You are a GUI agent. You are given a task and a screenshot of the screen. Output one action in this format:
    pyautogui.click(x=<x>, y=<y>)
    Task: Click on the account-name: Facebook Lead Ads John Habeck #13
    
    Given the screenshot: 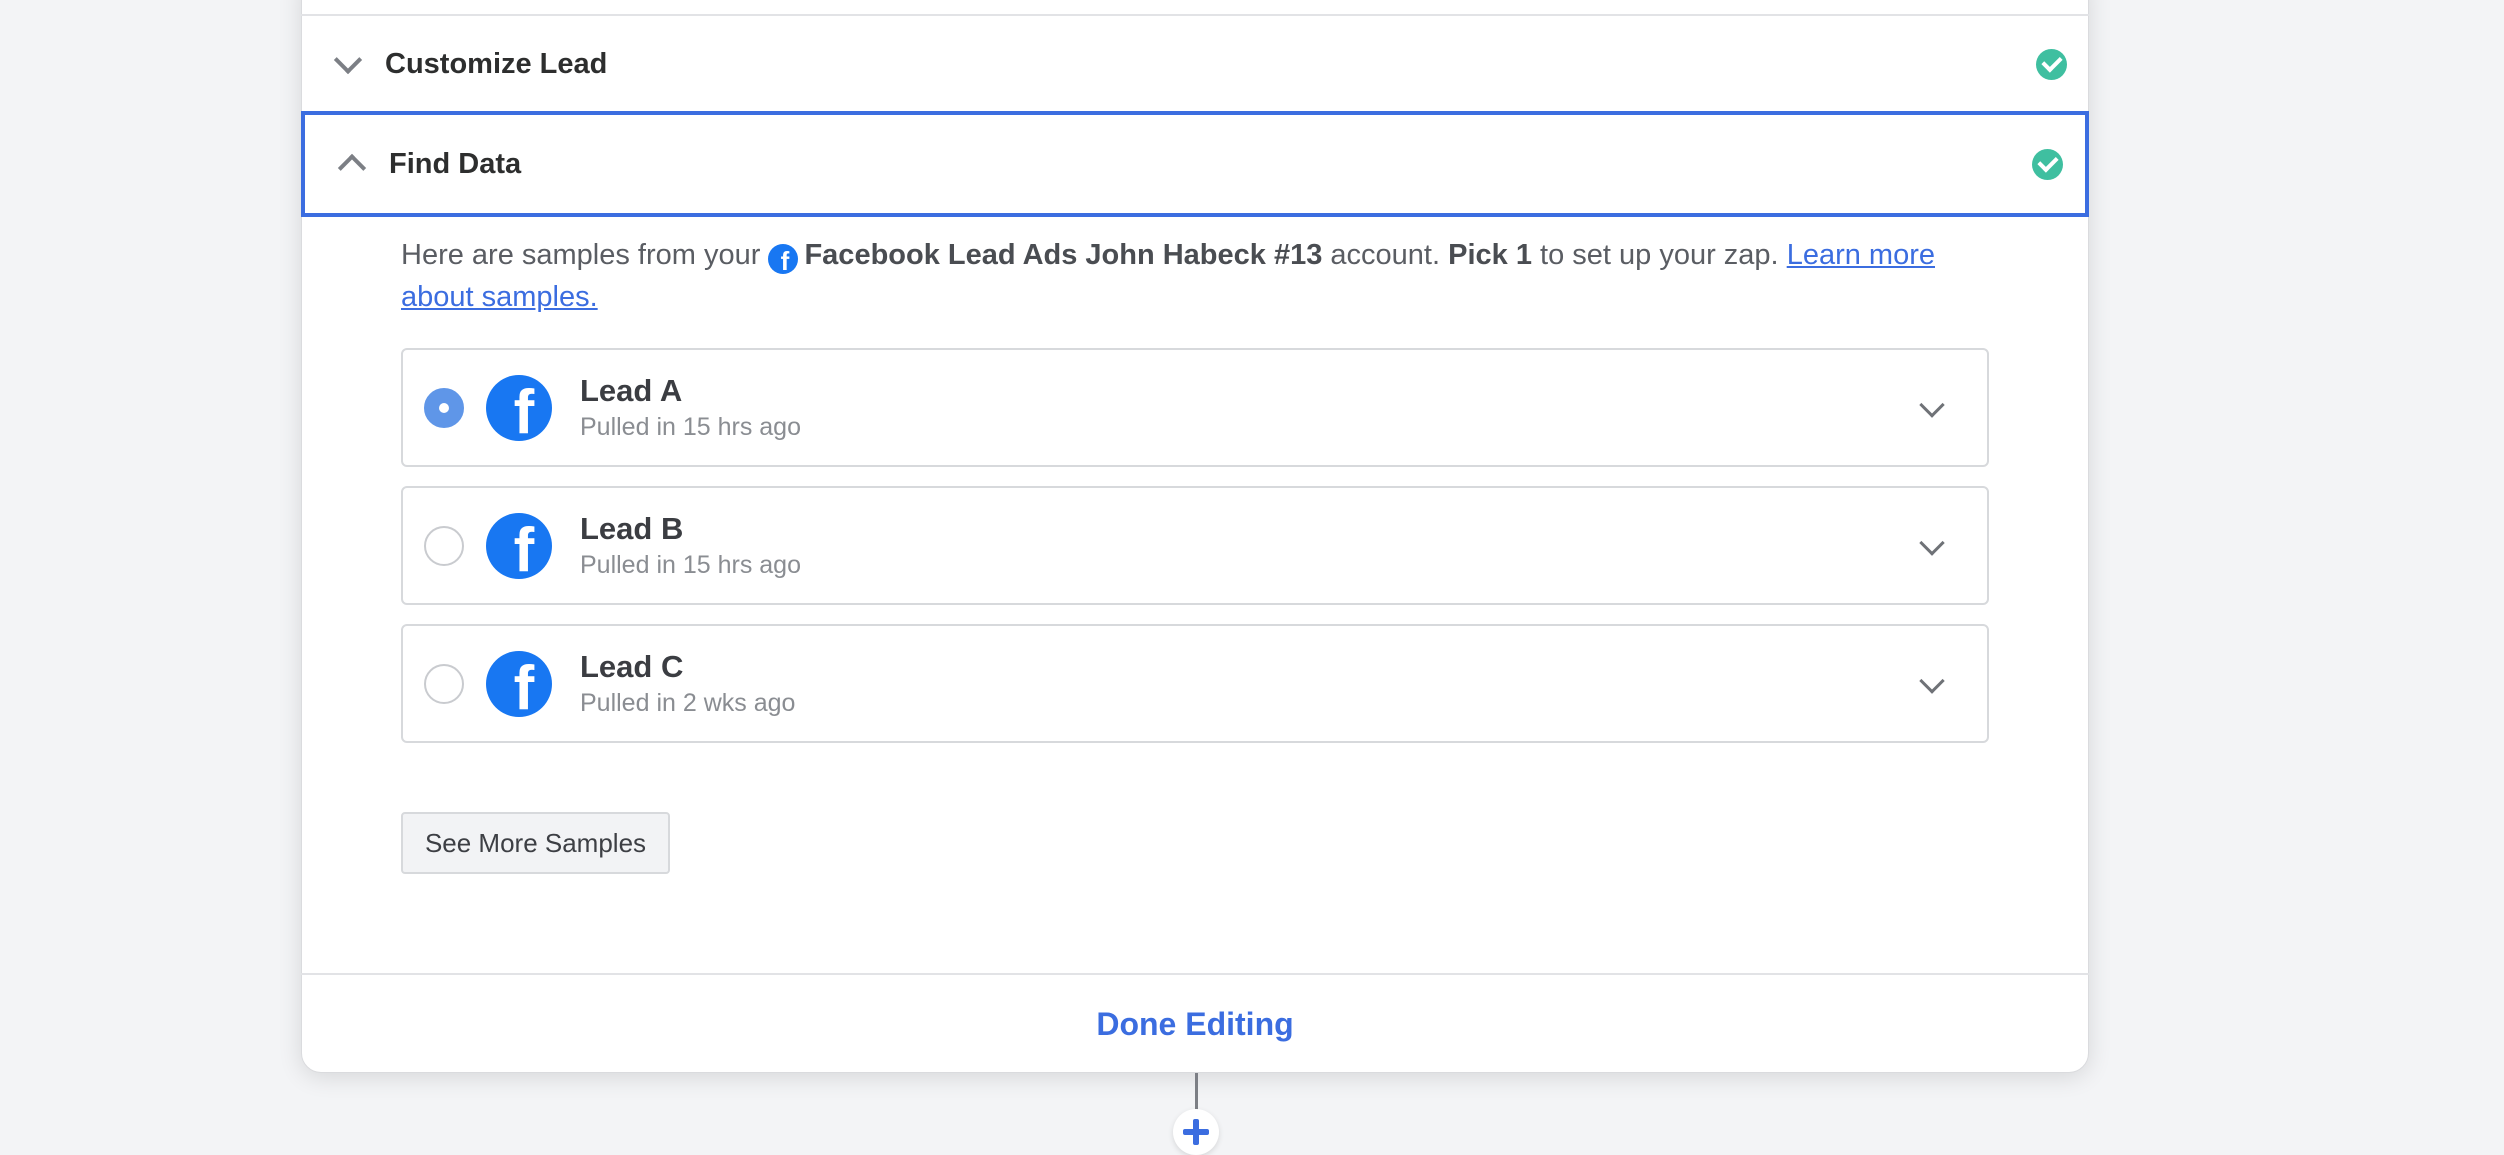 What is the action you would take?
    pyautogui.click(x=1063, y=255)
    